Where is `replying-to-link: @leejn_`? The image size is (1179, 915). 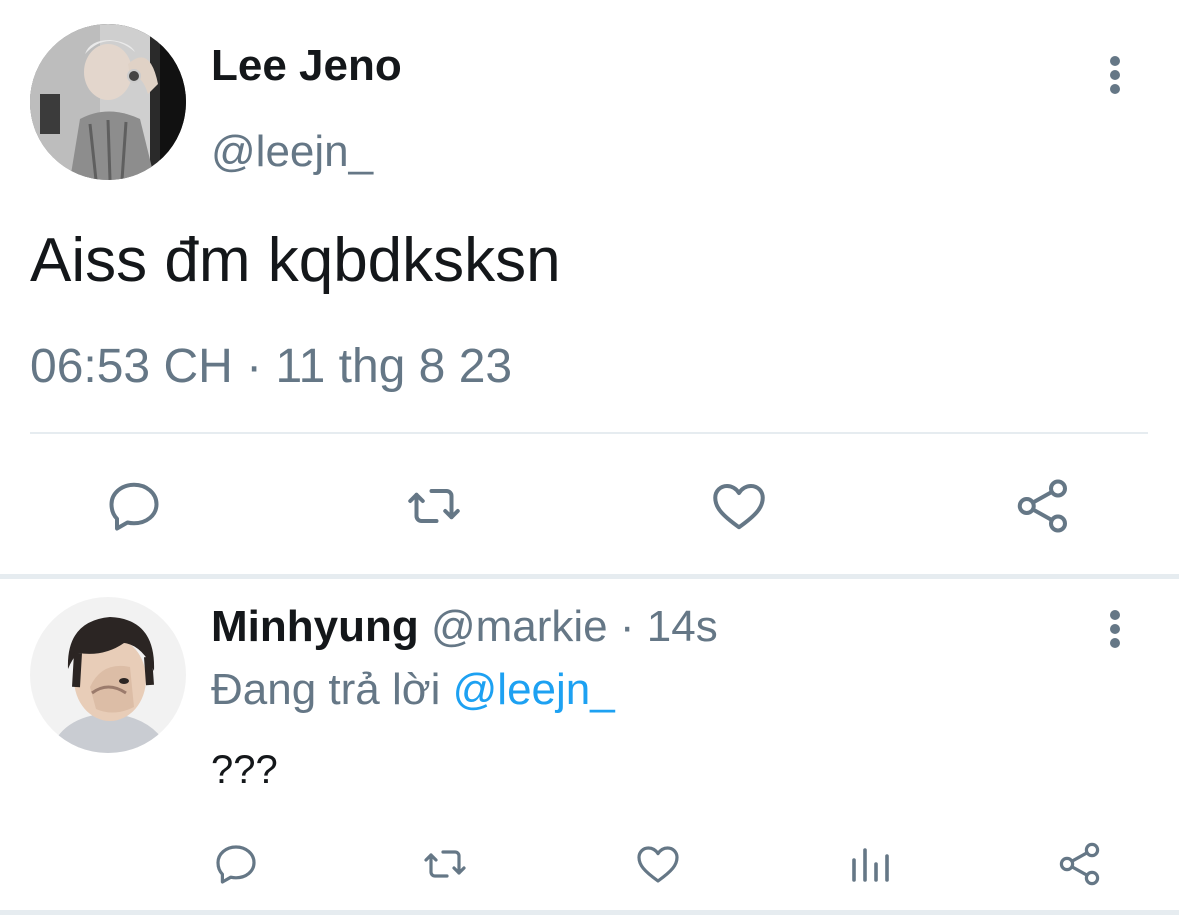
replying-to-link: @leejn_ is located at coordinates (534, 689).